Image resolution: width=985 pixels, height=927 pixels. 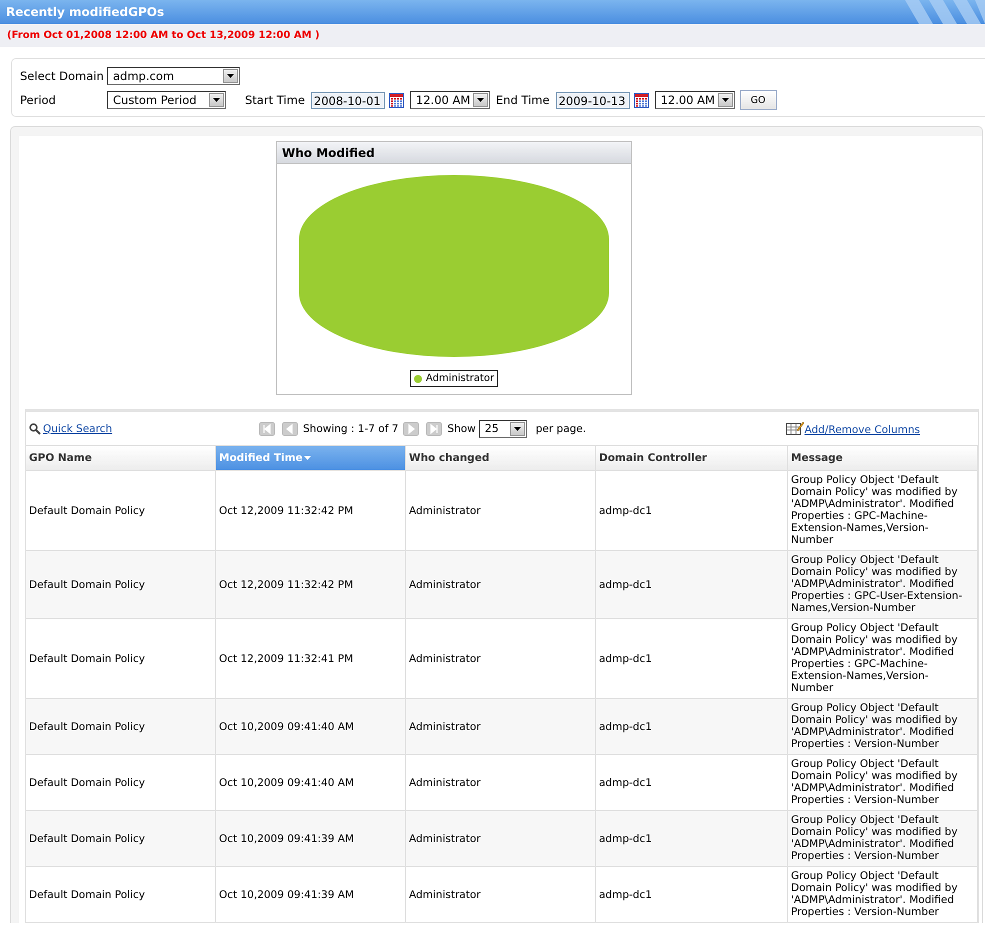 I want to click on field-label: Show, so click(x=461, y=428).